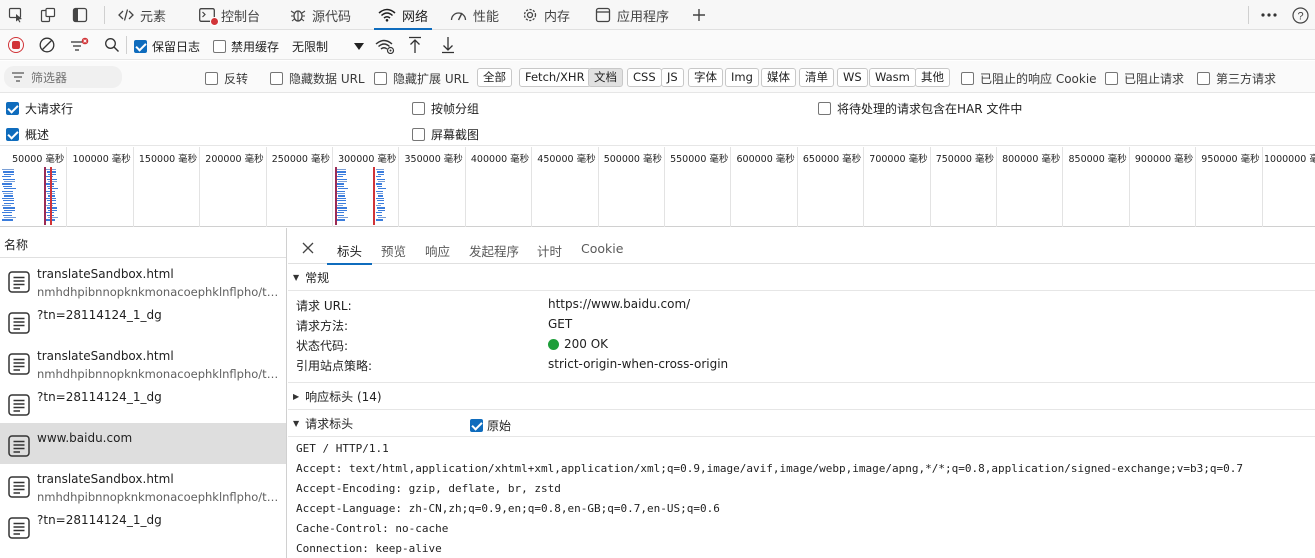 This screenshot has height=558, width=1315. Describe the element at coordinates (143, 443) in the screenshot. I see `request-row: www.baidu.com` at that location.